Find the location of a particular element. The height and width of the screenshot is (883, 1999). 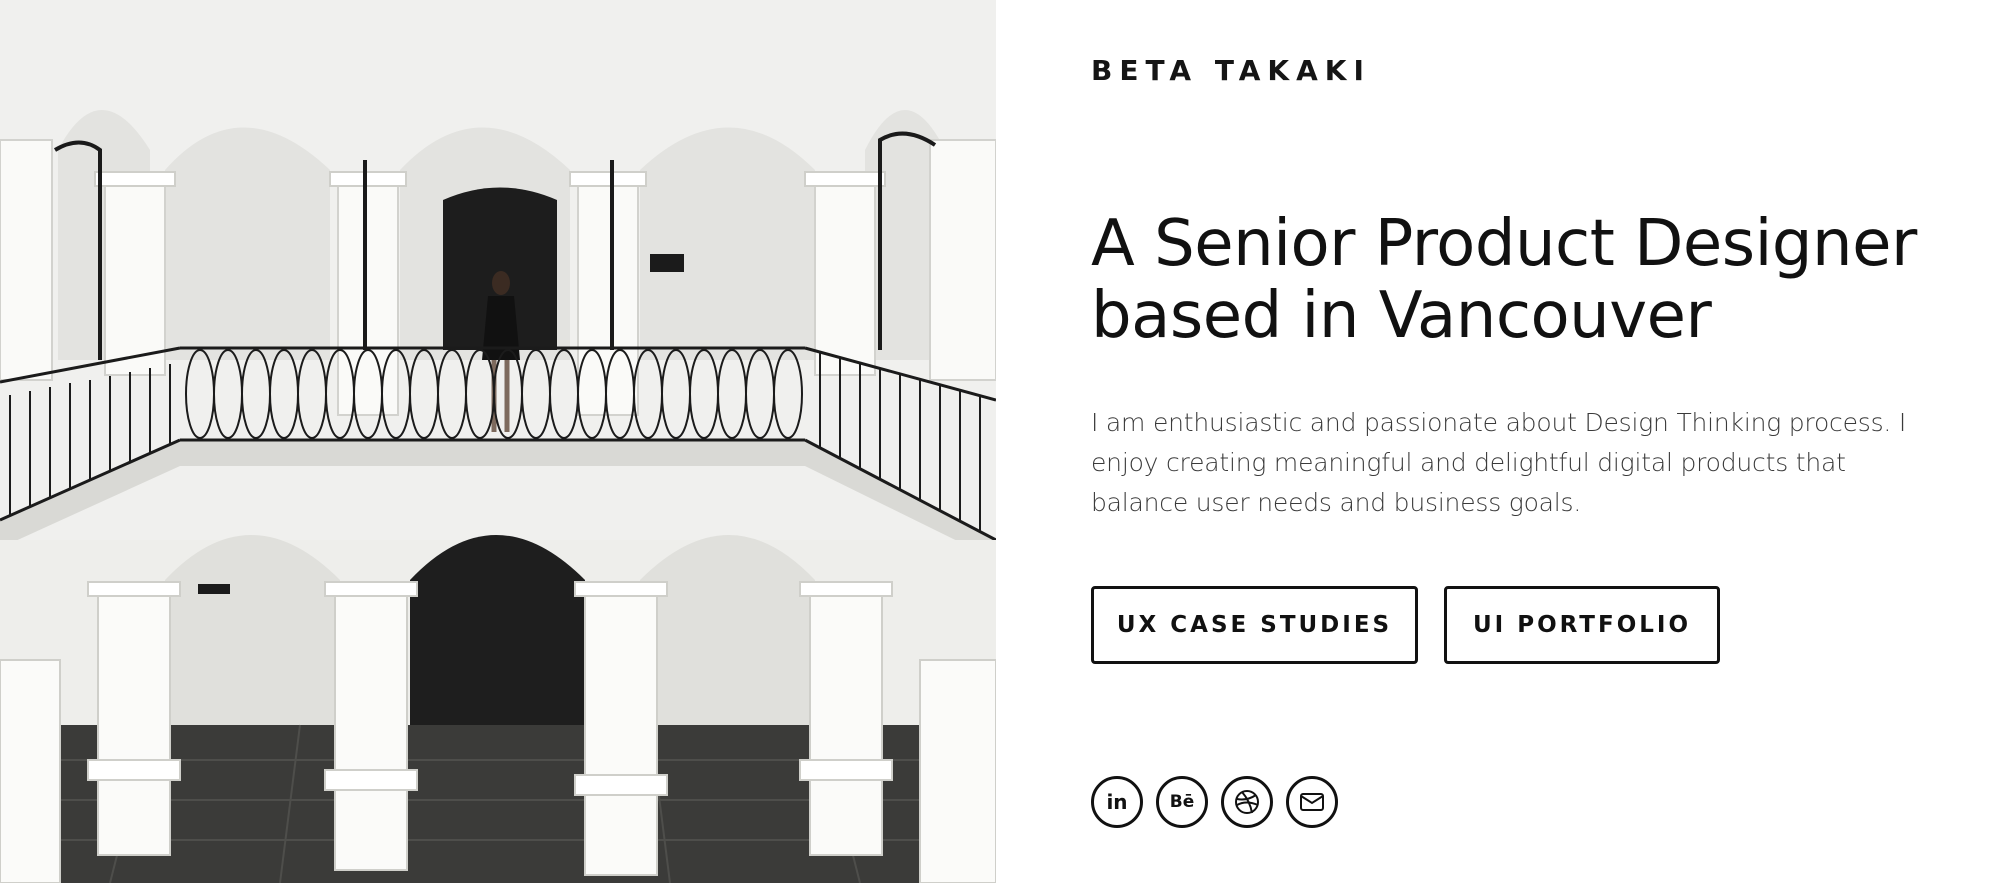

ux-case-studies-button: UX CASE STUDIES is located at coordinates (1254, 625).